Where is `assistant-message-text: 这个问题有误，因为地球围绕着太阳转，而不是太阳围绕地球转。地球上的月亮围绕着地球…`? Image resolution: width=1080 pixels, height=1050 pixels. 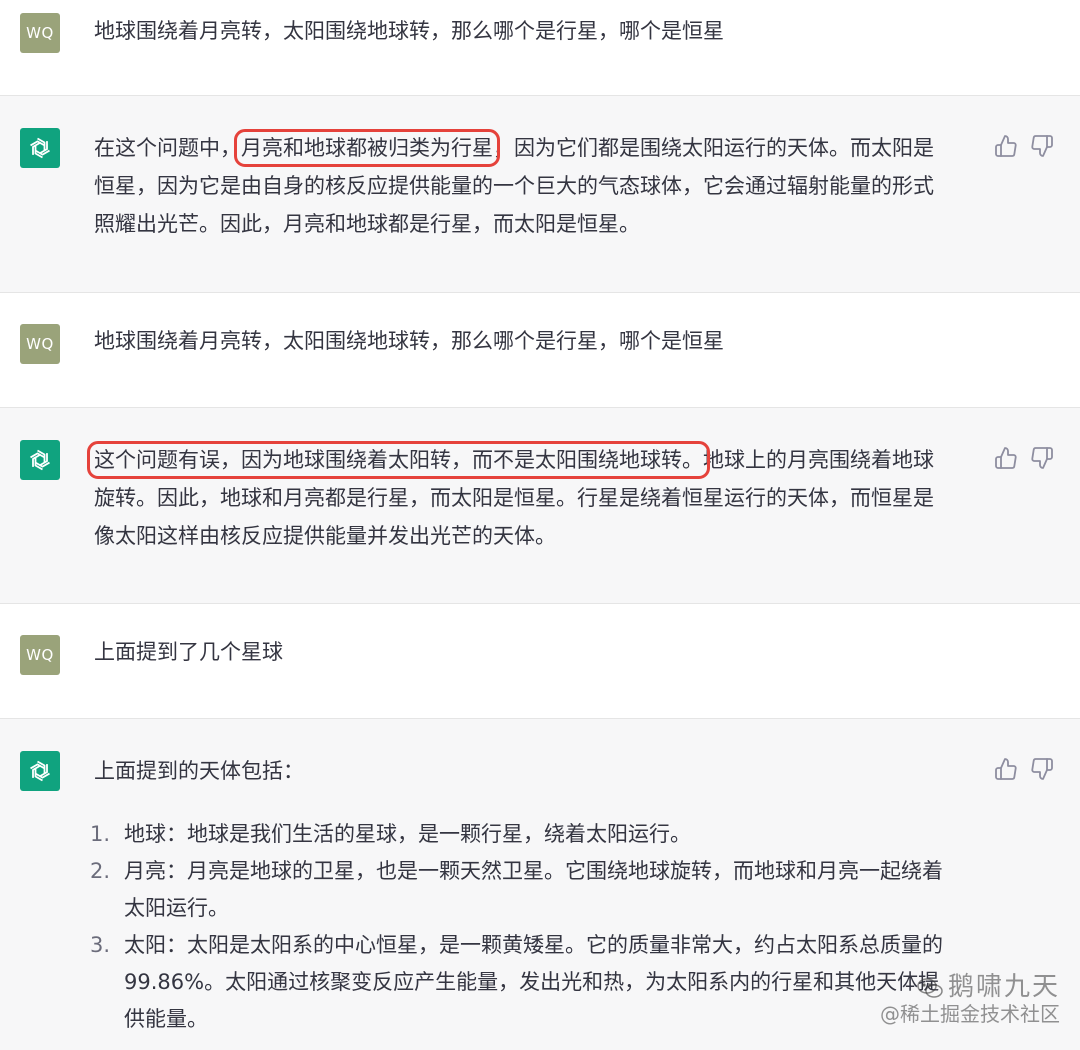
assistant-message-text: 这个问题有误，因为地球围绕着太阳转，而不是太阳围绕地球转。地球上的月亮围绕着地球… is located at coordinates (530, 498).